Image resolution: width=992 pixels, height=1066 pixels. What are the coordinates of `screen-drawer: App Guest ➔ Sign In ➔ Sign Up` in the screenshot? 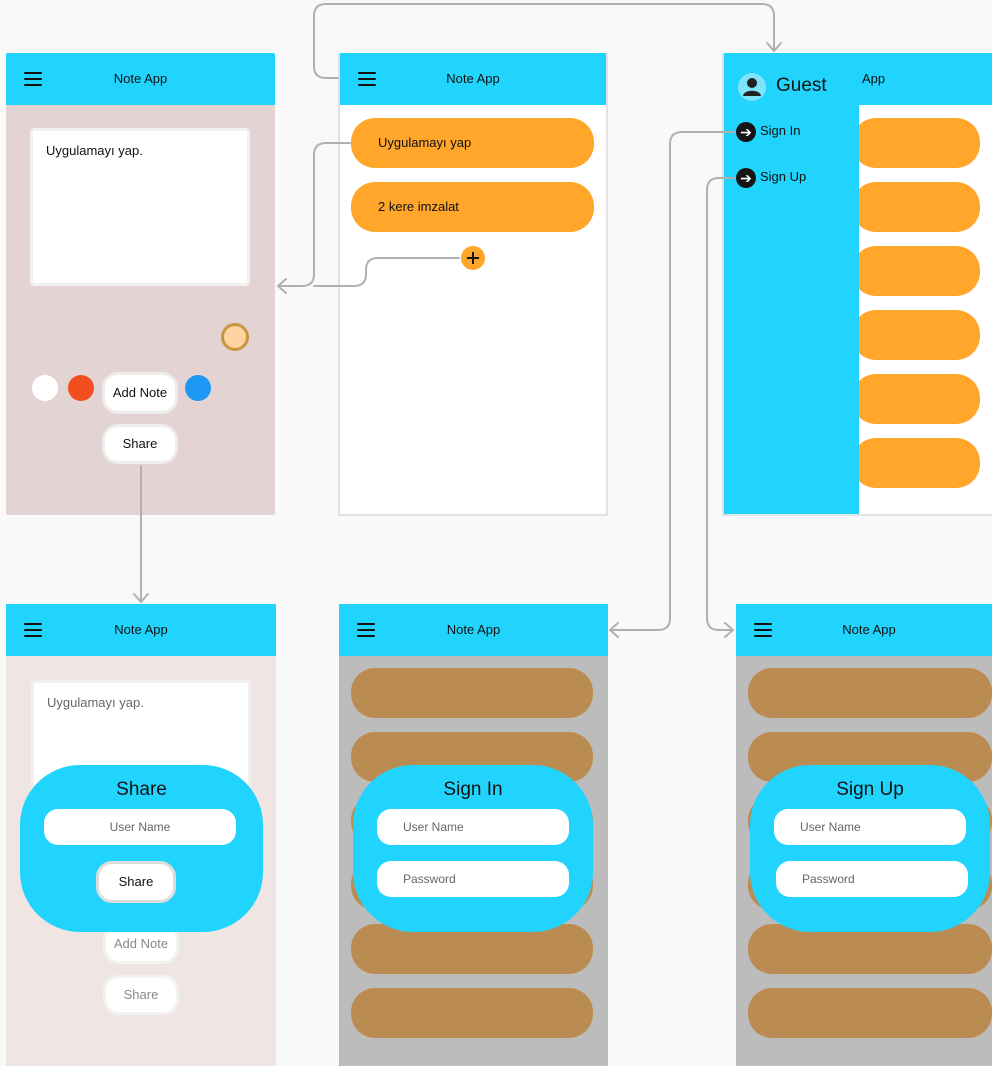 It's located at (857, 284).